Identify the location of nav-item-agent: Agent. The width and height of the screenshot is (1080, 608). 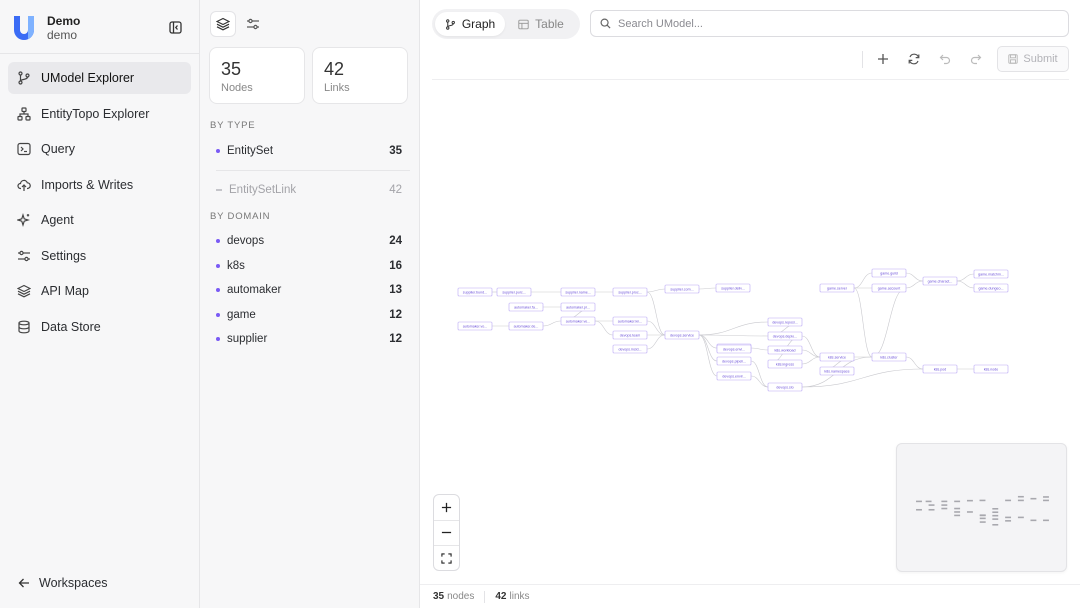
(99, 220).